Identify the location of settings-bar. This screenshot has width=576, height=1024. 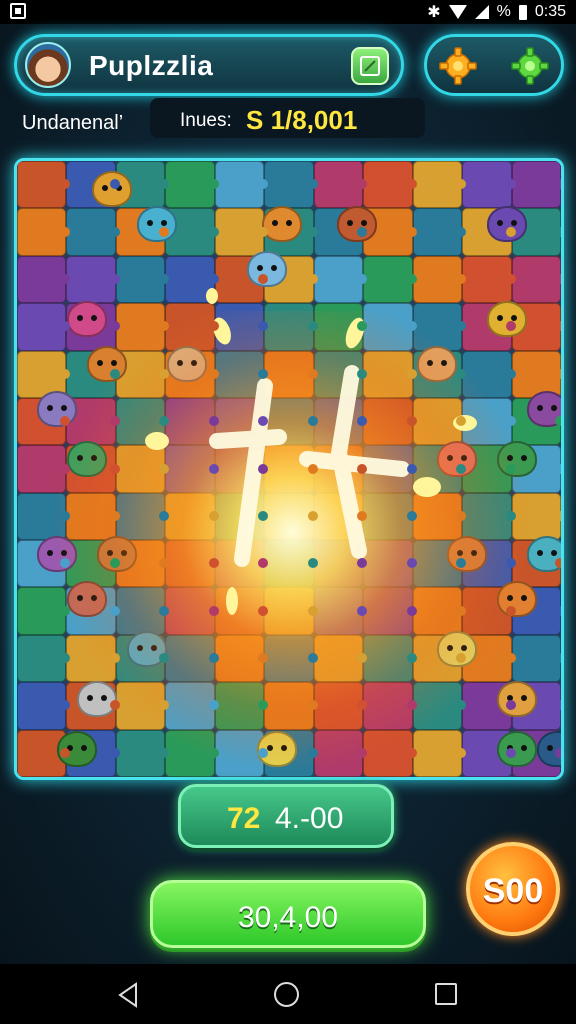
(494, 65).